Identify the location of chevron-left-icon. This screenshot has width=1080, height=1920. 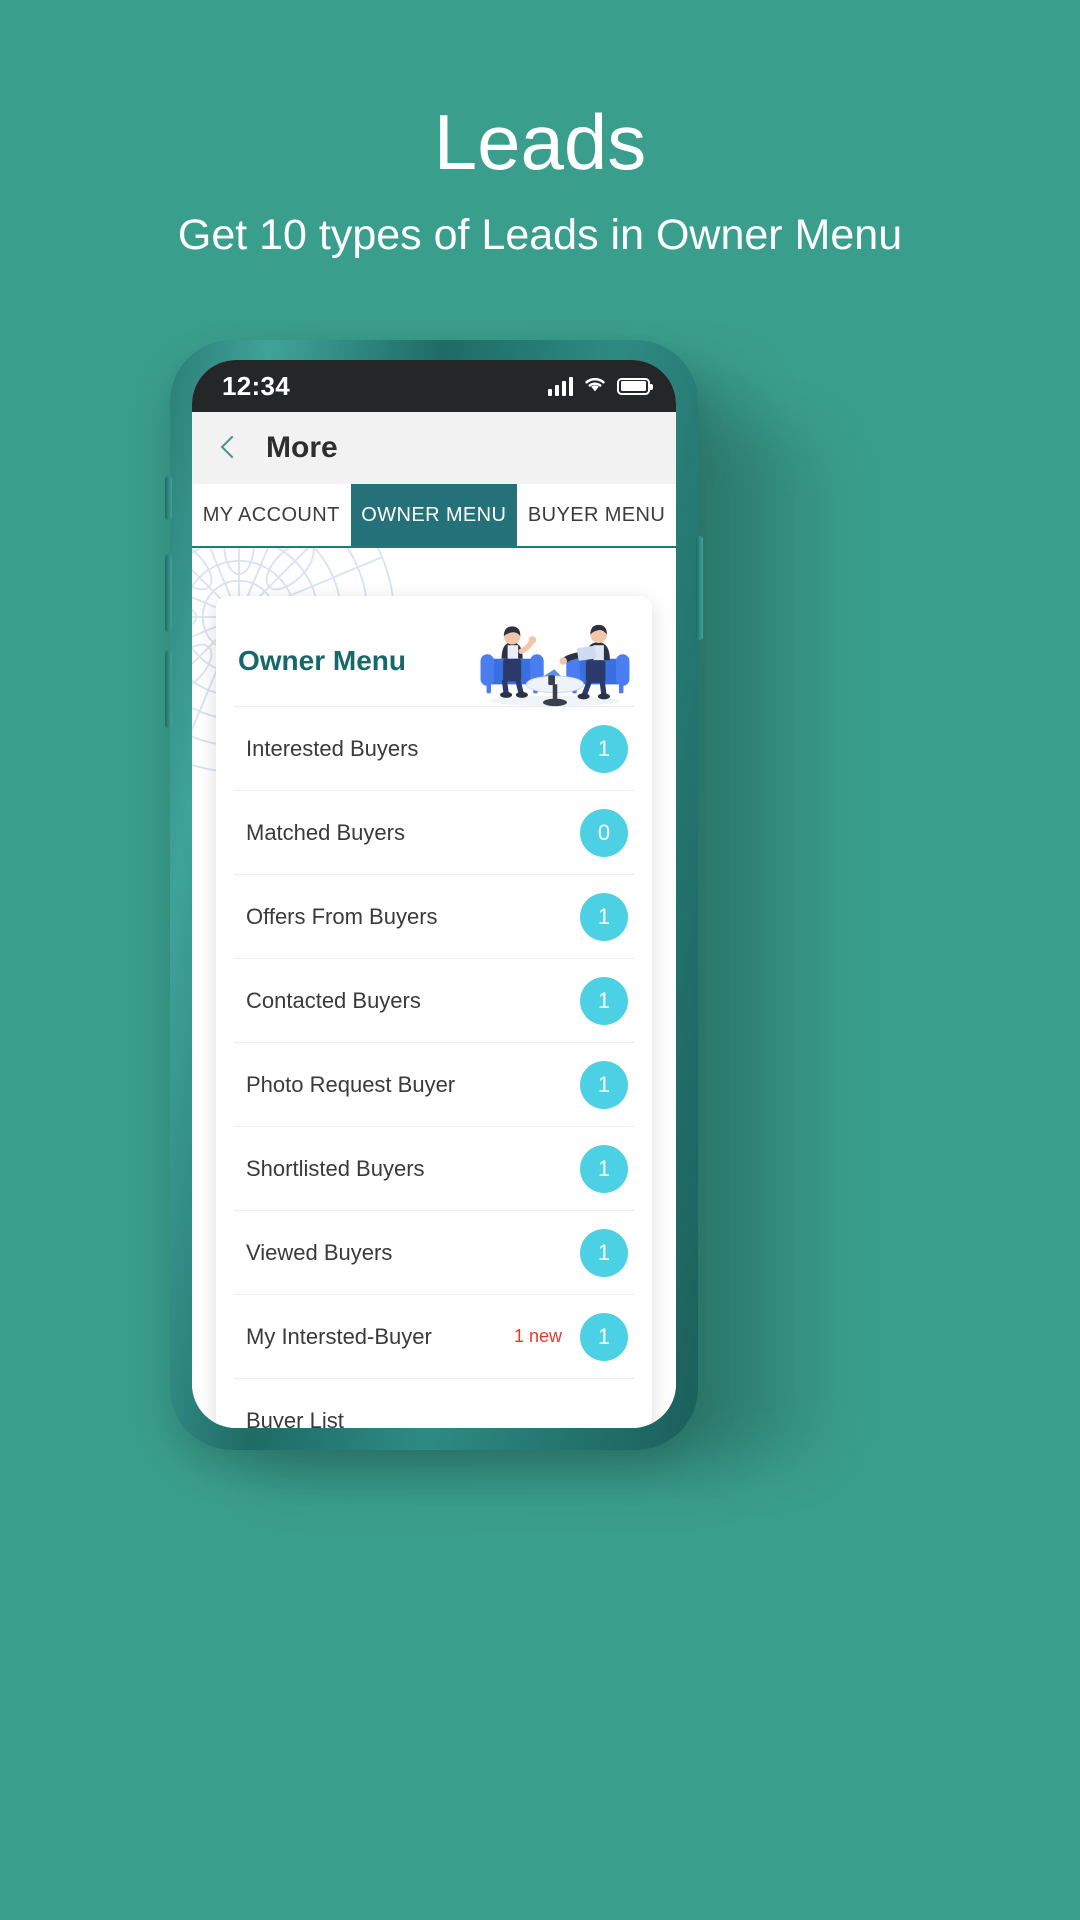
(229, 448).